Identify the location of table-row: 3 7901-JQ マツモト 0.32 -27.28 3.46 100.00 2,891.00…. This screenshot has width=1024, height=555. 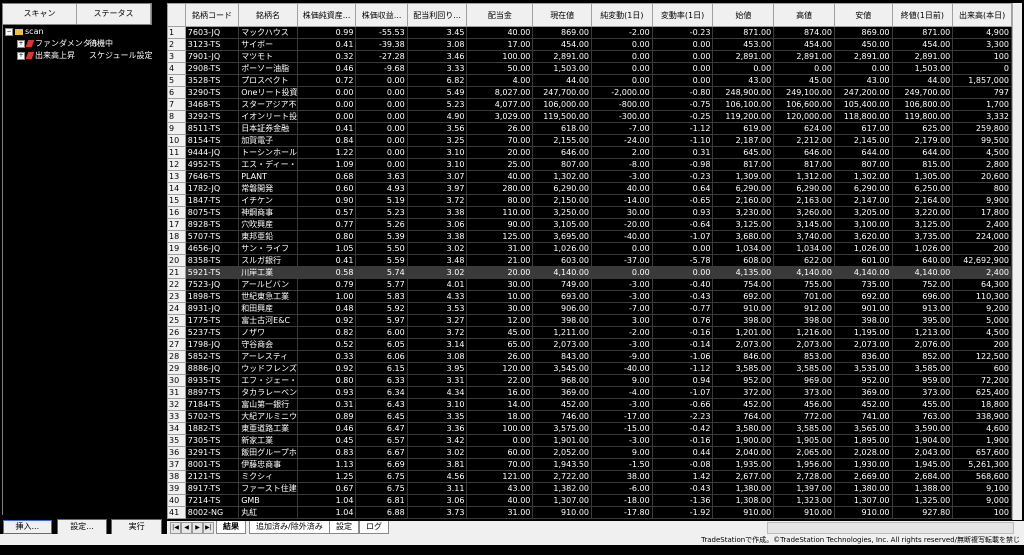
(589, 56).